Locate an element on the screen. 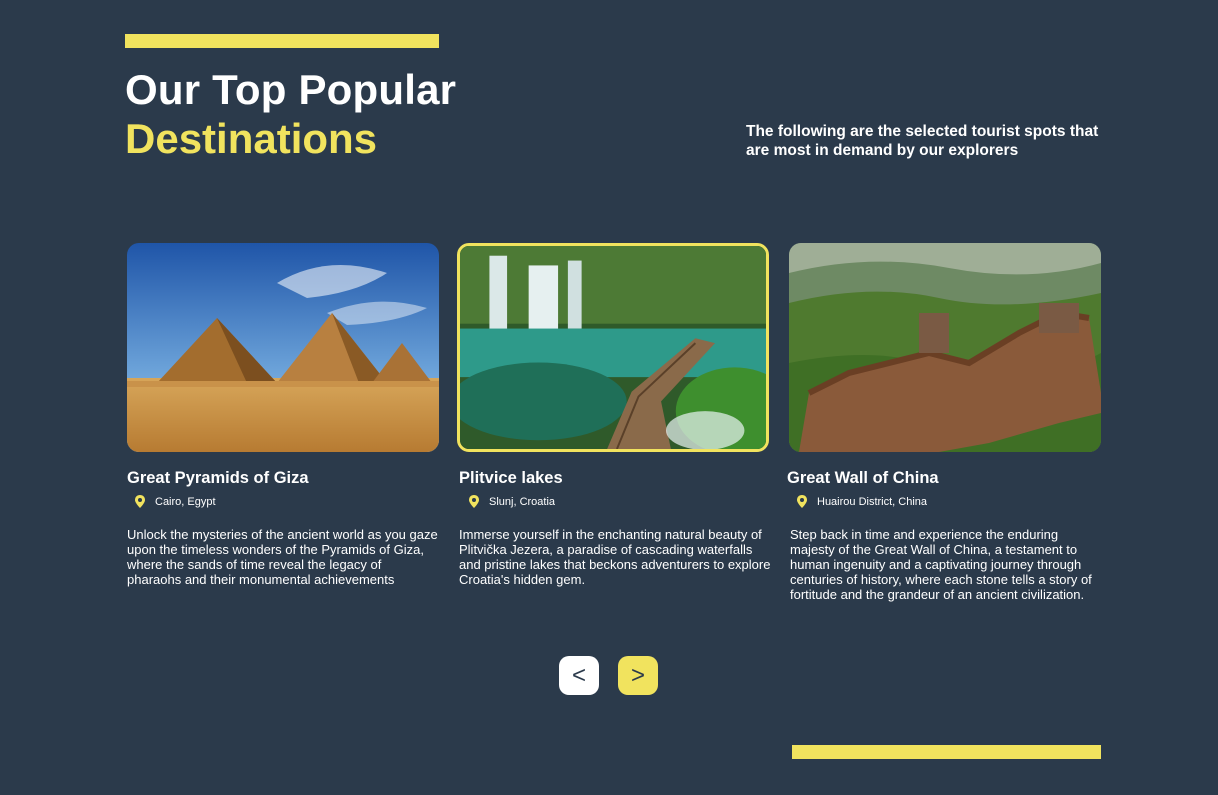  destination-title: Great Pyramids of Giza is located at coordinates (218, 478).